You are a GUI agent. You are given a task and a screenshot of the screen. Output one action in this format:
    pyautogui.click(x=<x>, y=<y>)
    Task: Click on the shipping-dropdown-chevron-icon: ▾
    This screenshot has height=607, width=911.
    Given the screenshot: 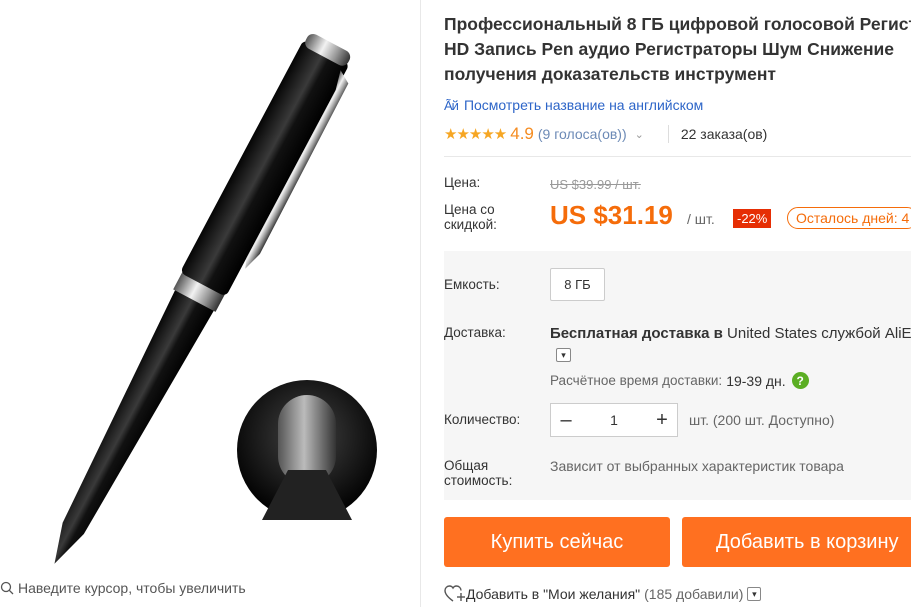 What is the action you would take?
    pyautogui.click(x=563, y=355)
    